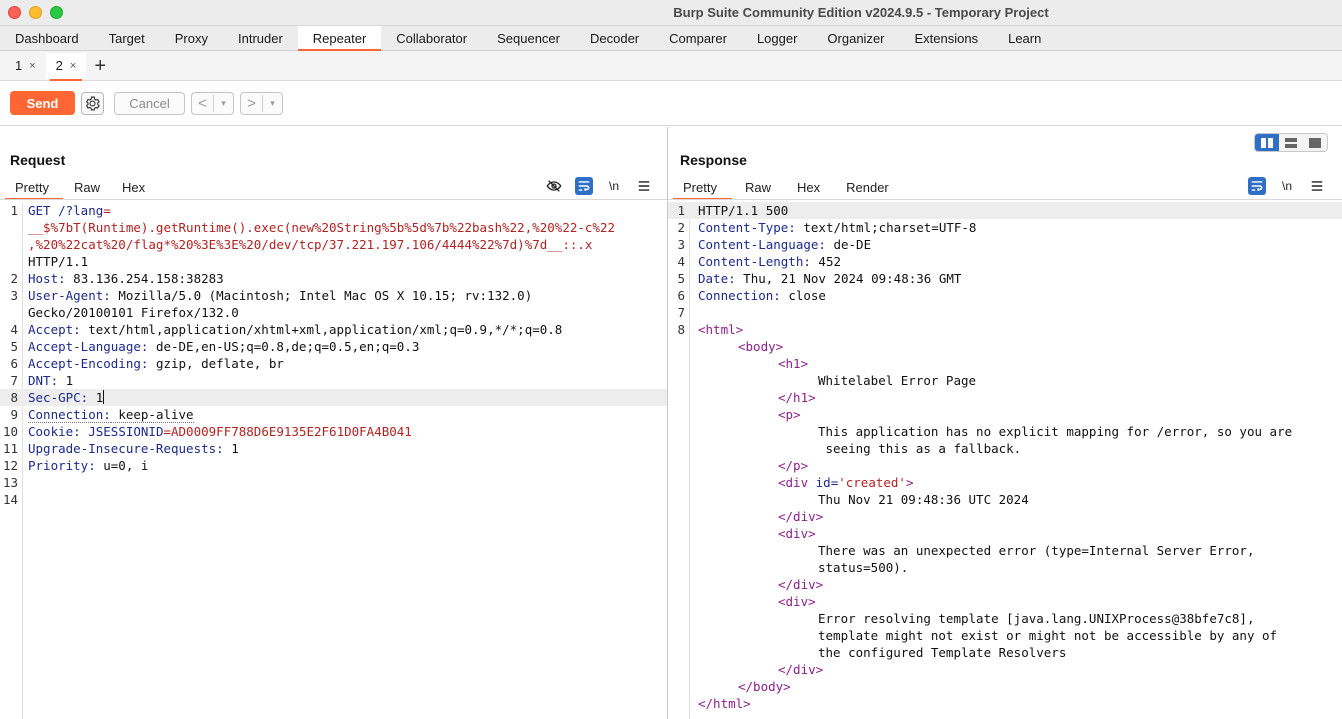 The height and width of the screenshot is (719, 1342). I want to click on tab-decoder: Decoder, so click(614, 38).